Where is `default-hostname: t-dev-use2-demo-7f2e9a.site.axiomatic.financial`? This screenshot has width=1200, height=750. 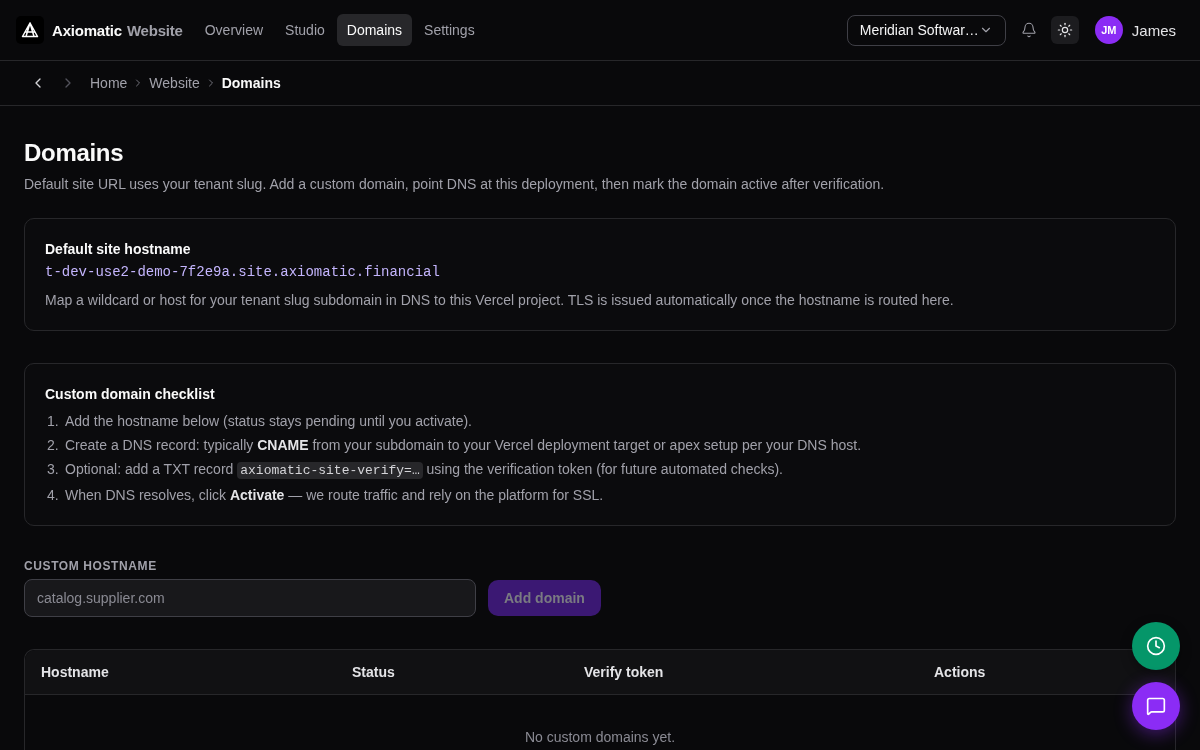
default-hostname: t-dev-use2-demo-7f2e9a.site.axiomatic.financial is located at coordinates (242, 272).